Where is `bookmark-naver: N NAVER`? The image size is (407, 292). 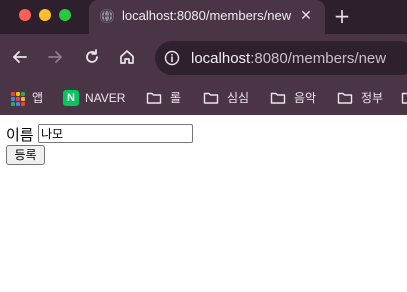
bookmark-naver: N NAVER is located at coordinates (96, 98).